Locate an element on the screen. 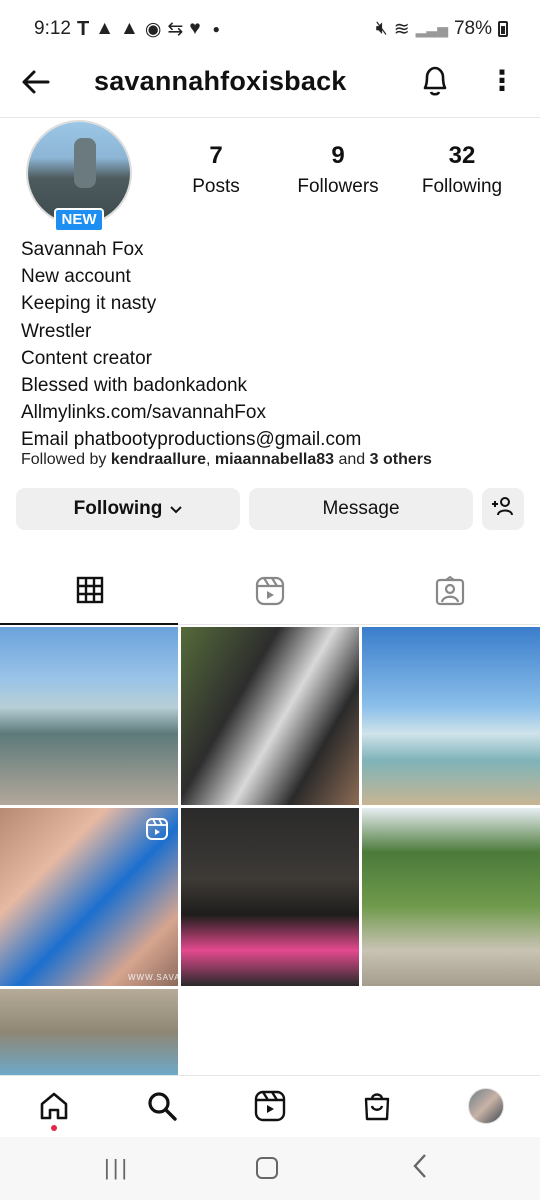  wifi-icon: ≋ is located at coordinates (401, 29).